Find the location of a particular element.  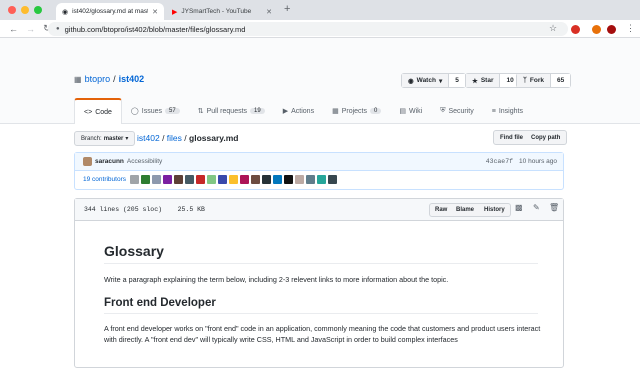

projects-count-badge: 0 is located at coordinates (376, 111).